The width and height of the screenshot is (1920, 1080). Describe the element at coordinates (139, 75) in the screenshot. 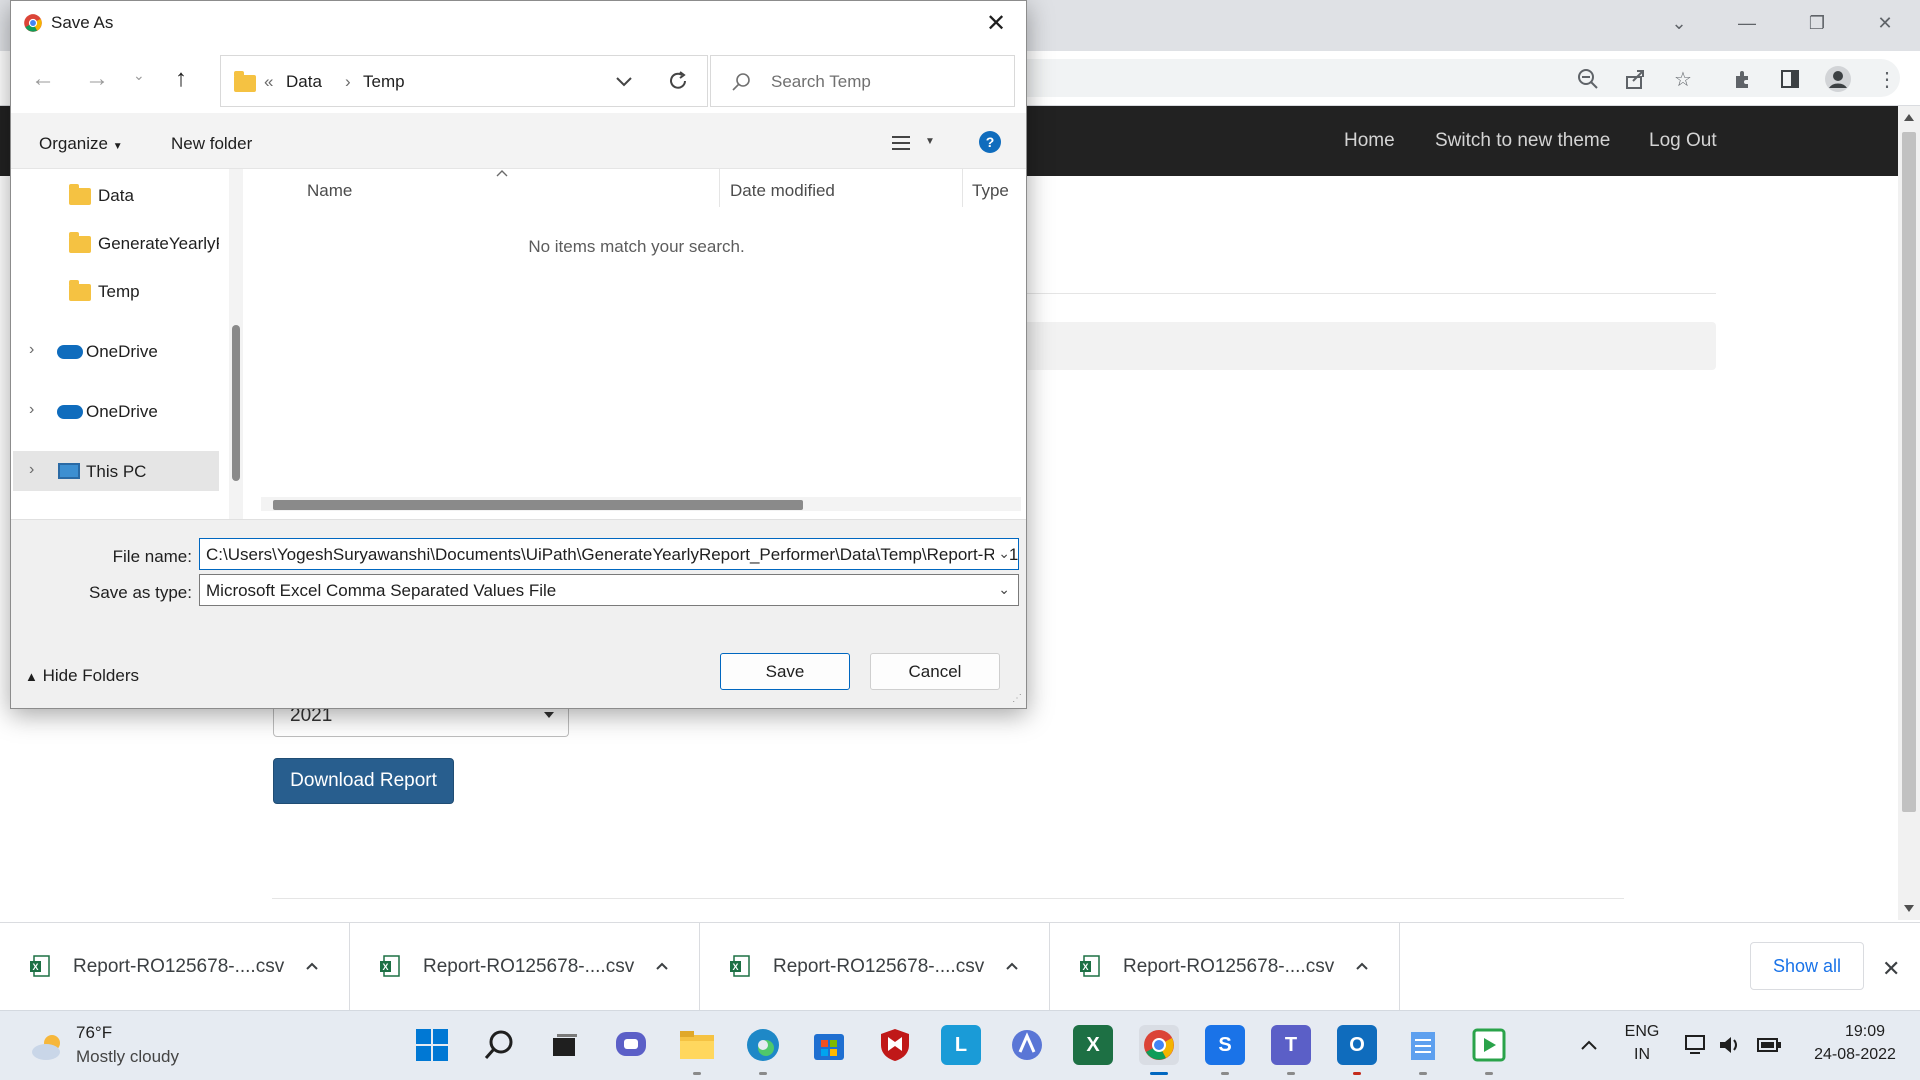

I see `recent-locations-chevron-icon: ⌄` at that location.